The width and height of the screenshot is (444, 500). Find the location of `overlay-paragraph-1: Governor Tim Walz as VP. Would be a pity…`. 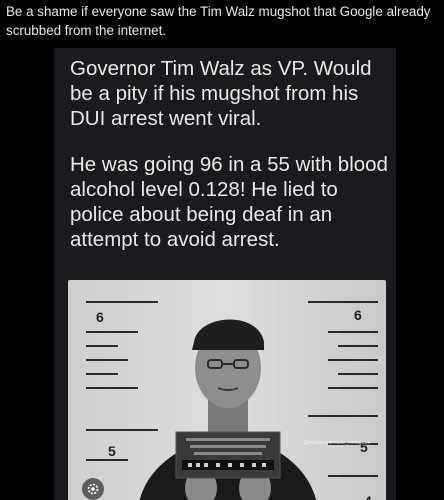

overlay-paragraph-1: Governor Tim Walz as VP. Would be a pity… is located at coordinates (221, 93).